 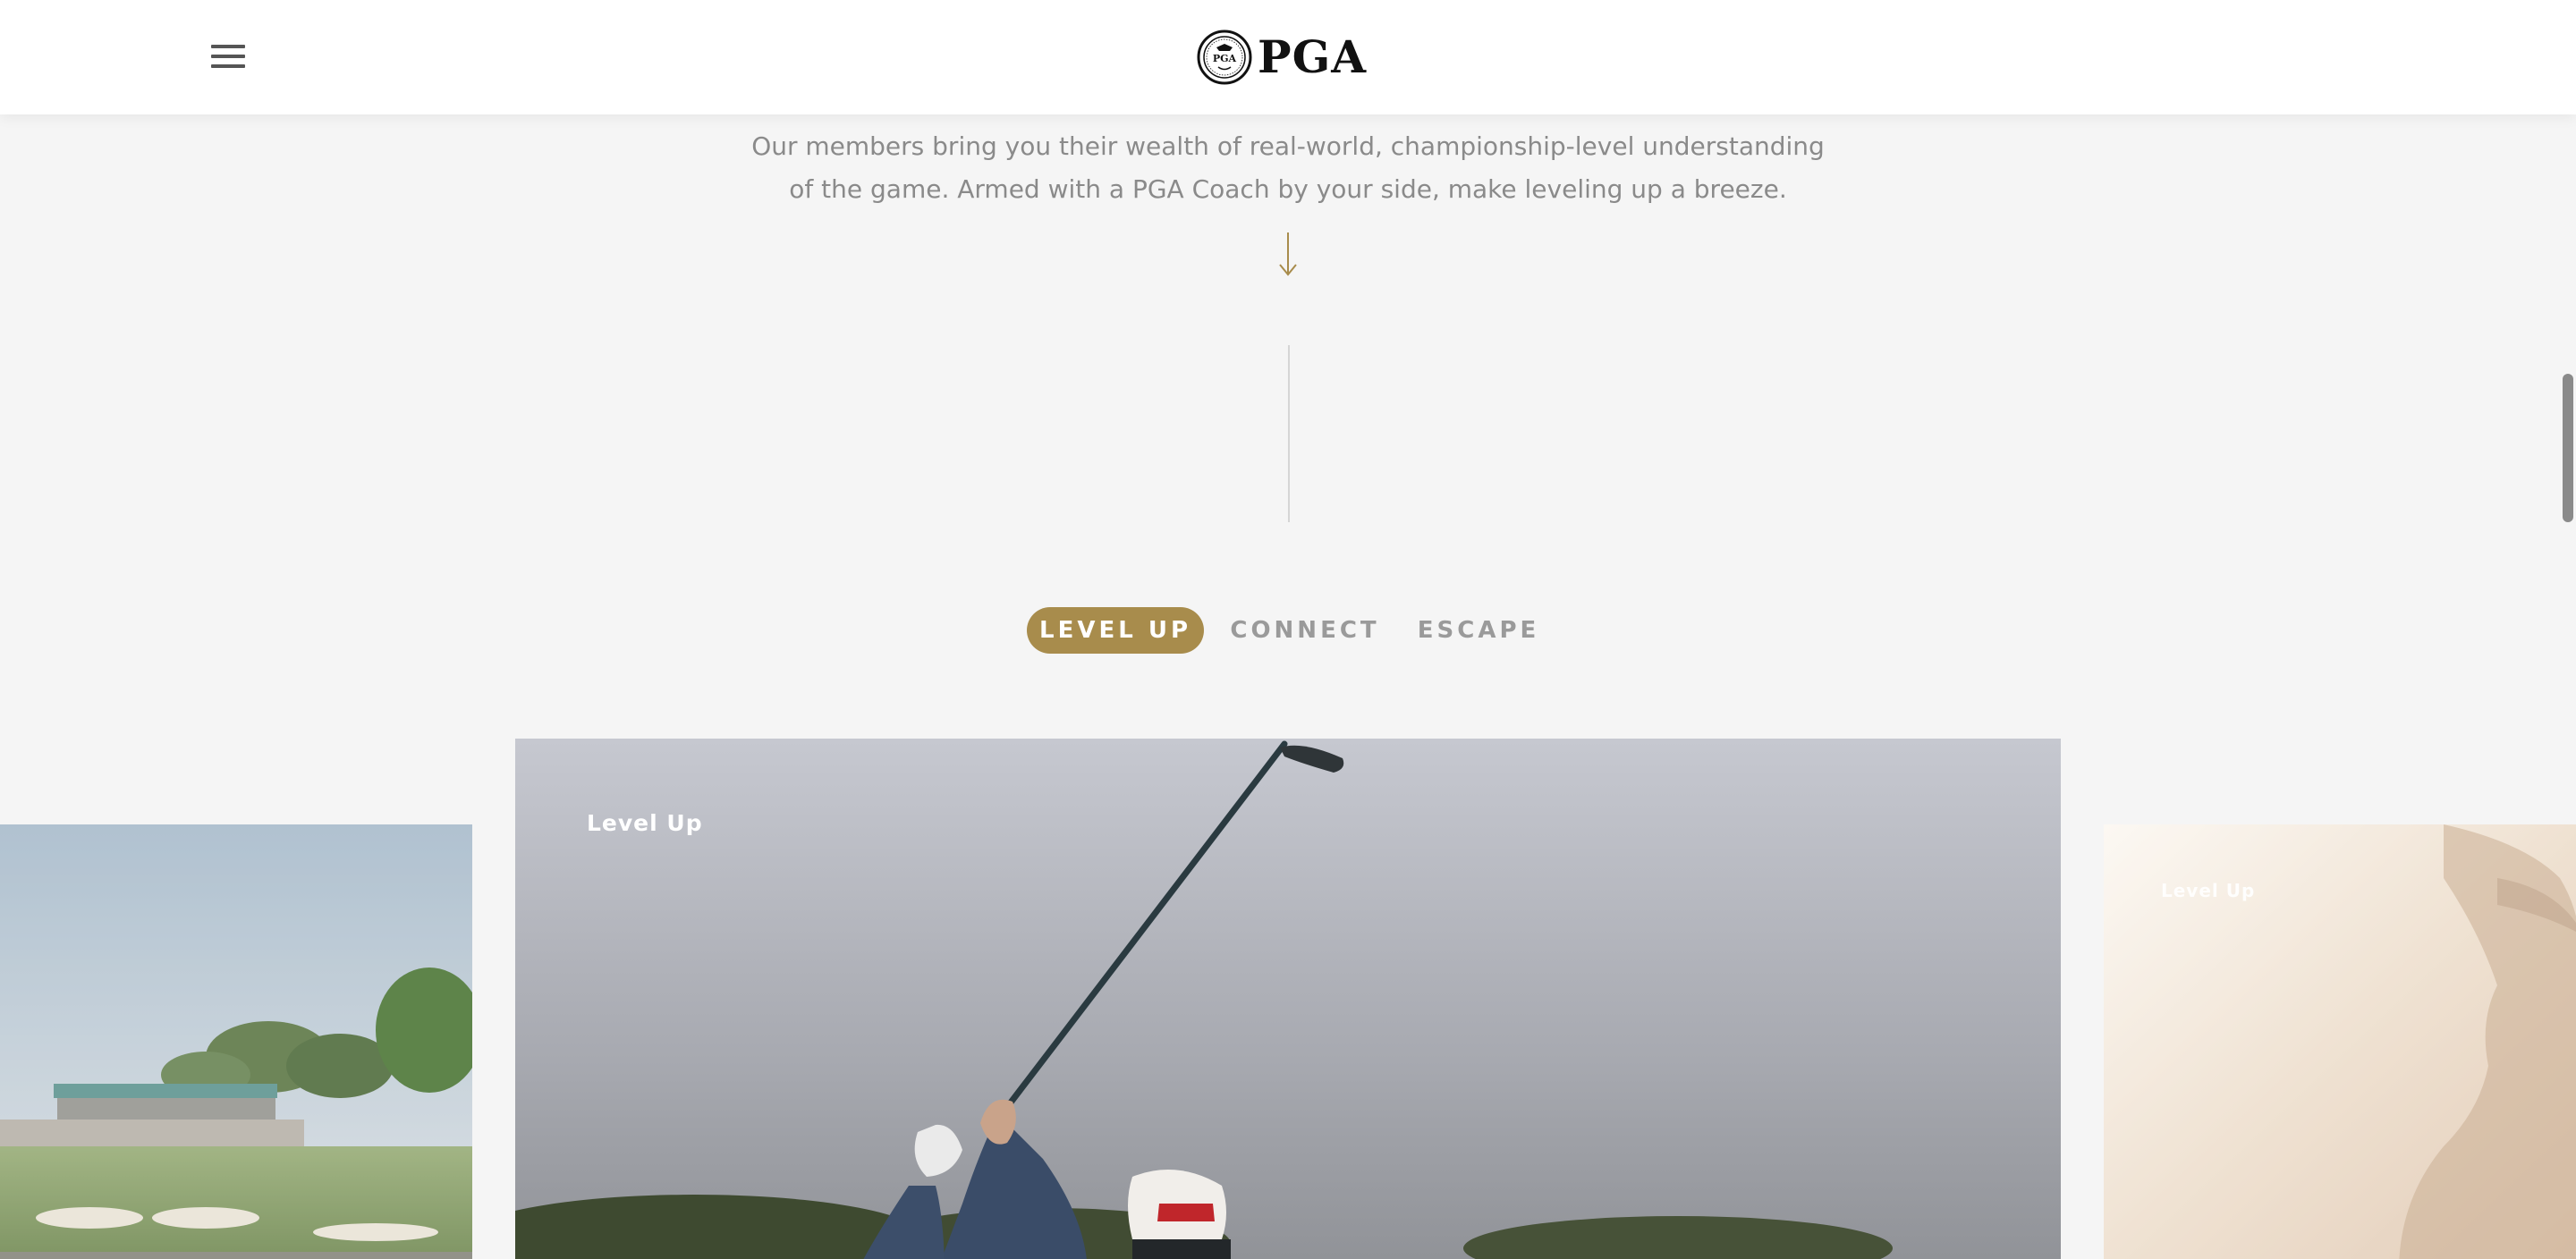 What do you see at coordinates (2568, 448) in the screenshot?
I see `scrollbar-thumb` at bounding box center [2568, 448].